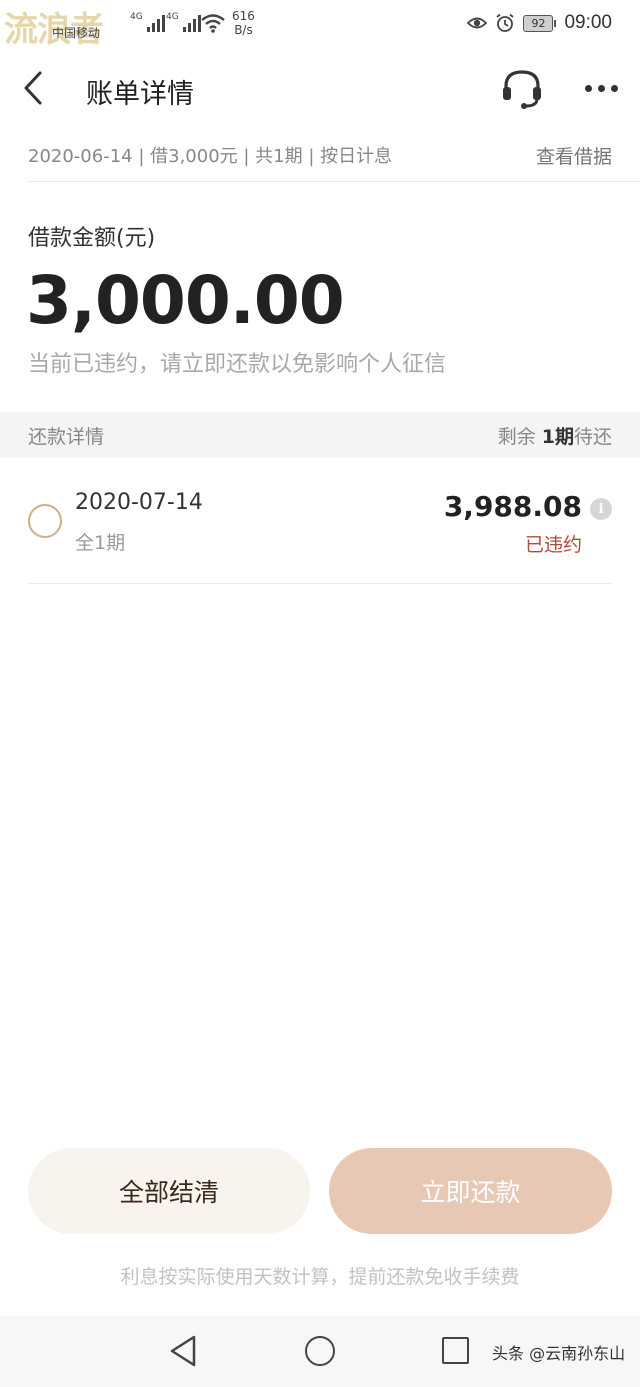  What do you see at coordinates (183, 22) in the screenshot?
I see `signal-icon-2: 4G` at bounding box center [183, 22].